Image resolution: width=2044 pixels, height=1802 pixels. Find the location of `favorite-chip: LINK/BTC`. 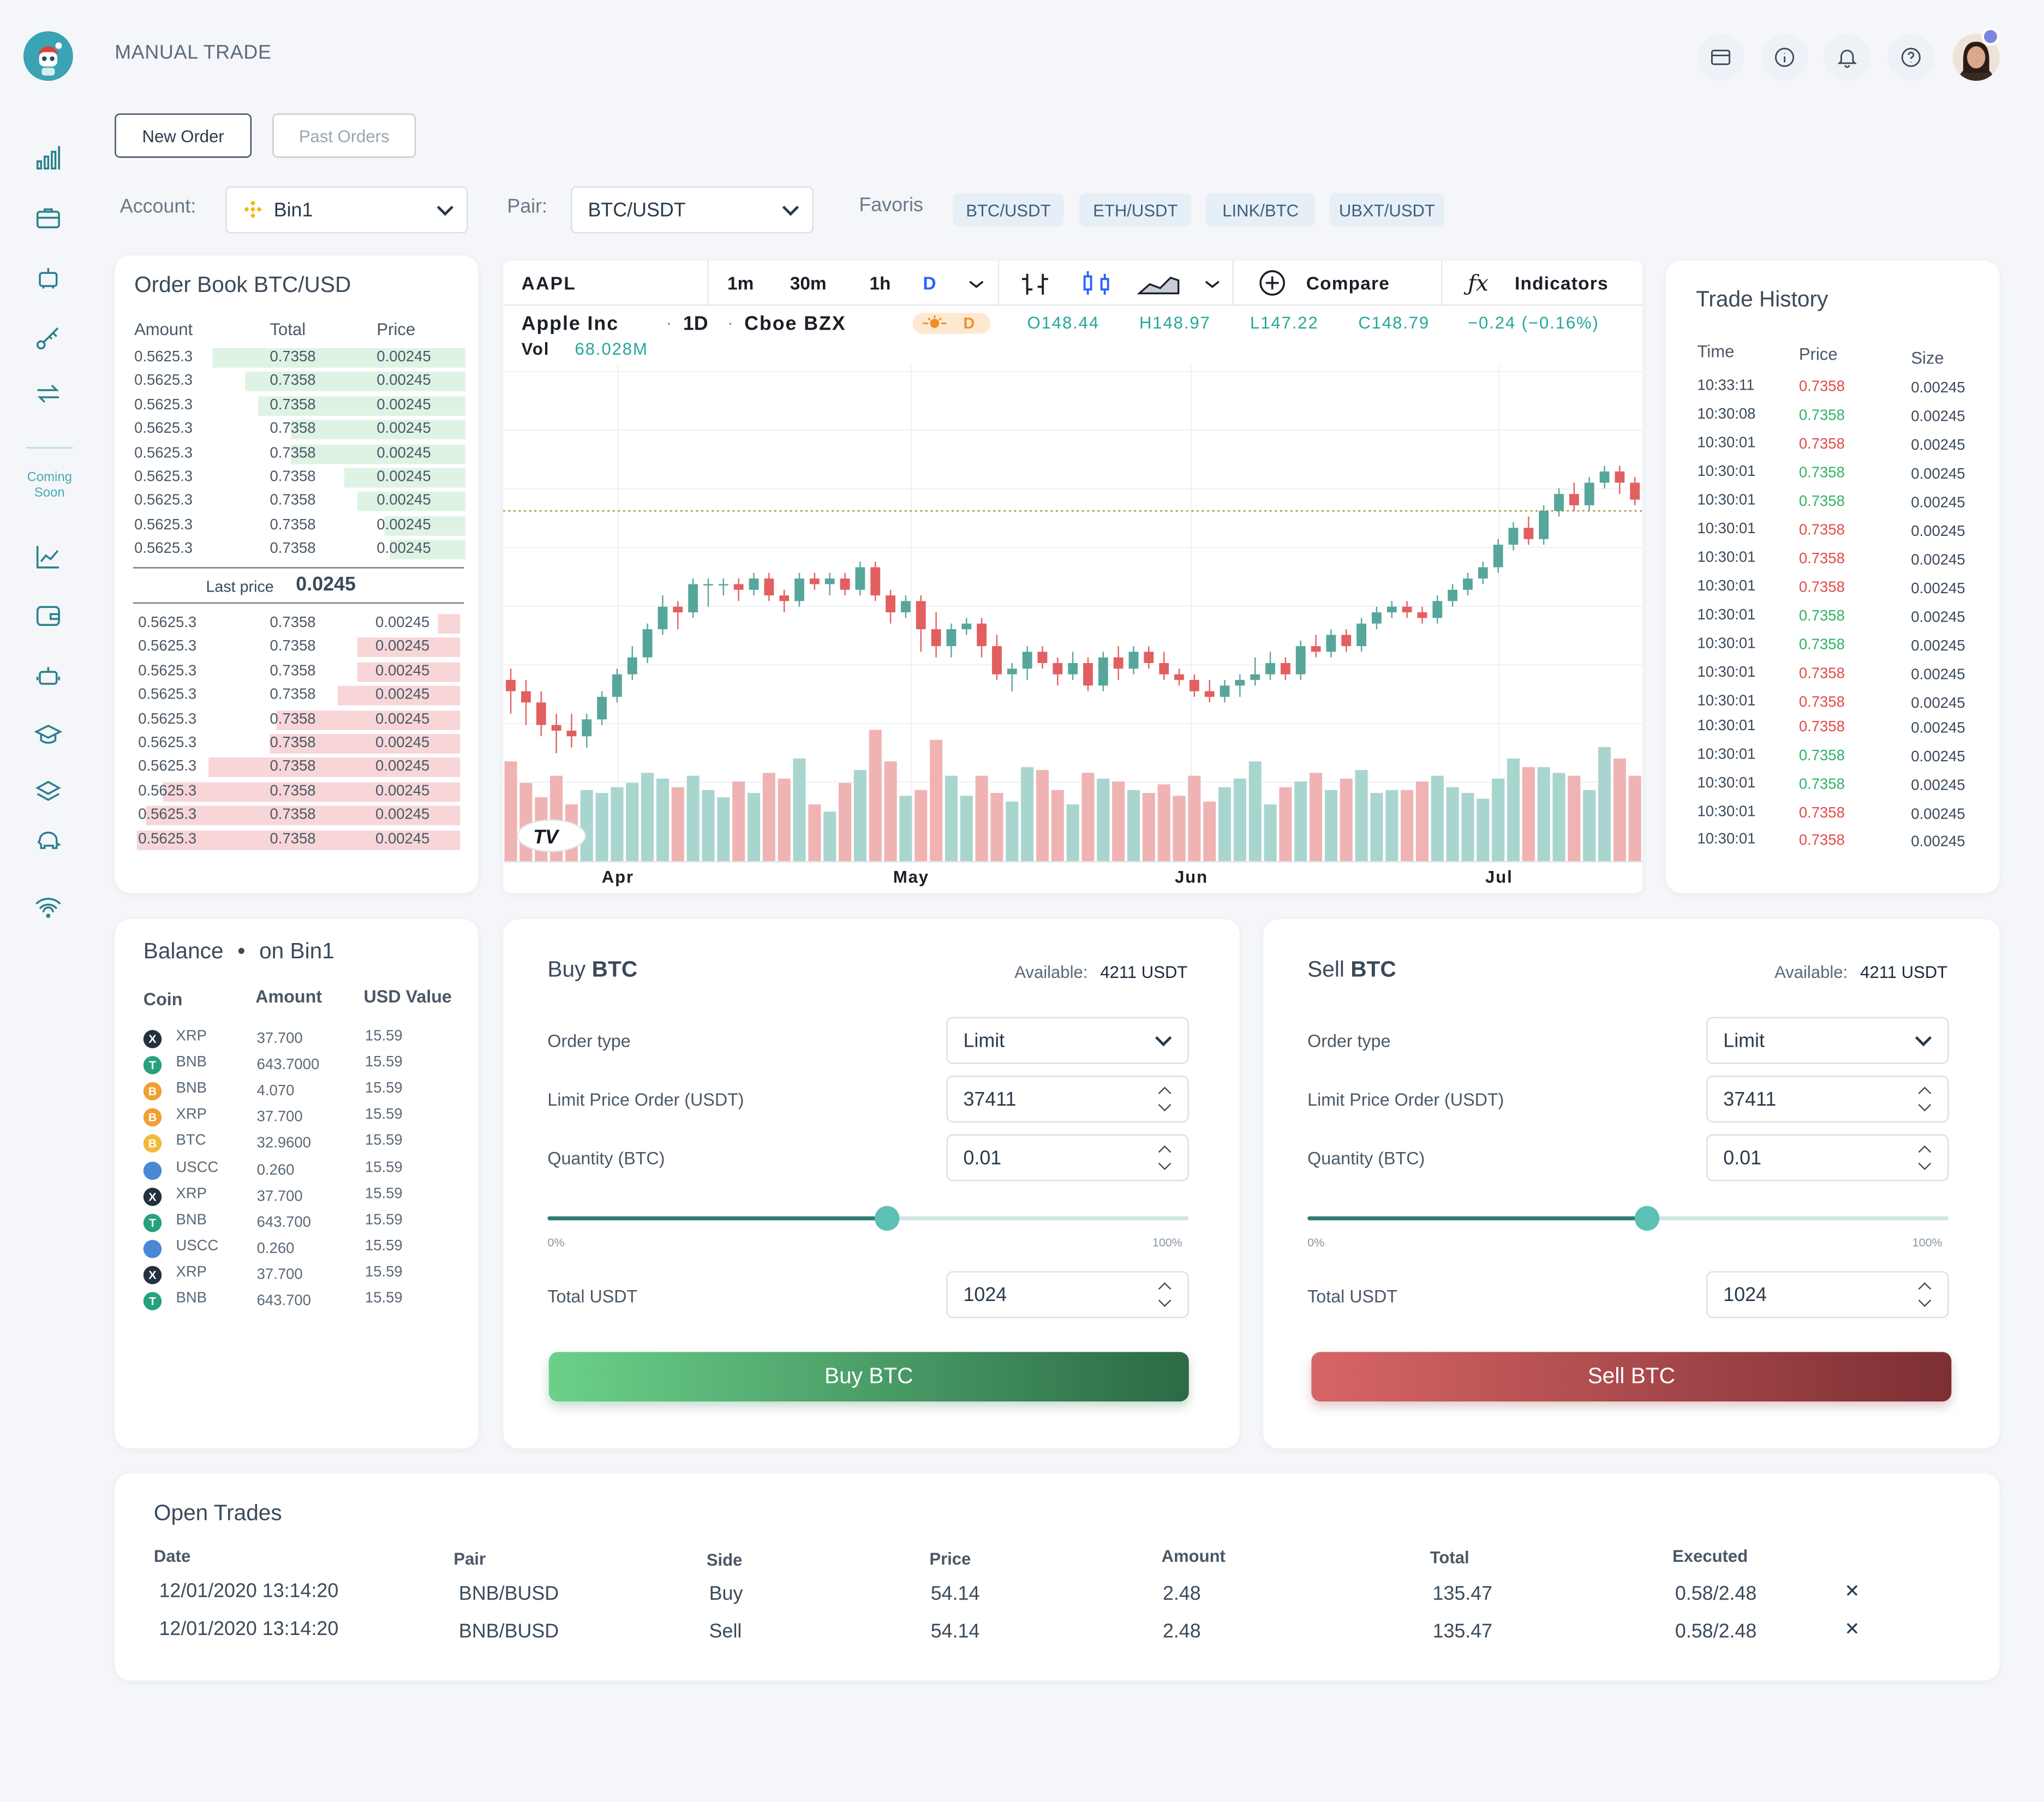

favorite-chip: LINK/BTC is located at coordinates (1260, 210).